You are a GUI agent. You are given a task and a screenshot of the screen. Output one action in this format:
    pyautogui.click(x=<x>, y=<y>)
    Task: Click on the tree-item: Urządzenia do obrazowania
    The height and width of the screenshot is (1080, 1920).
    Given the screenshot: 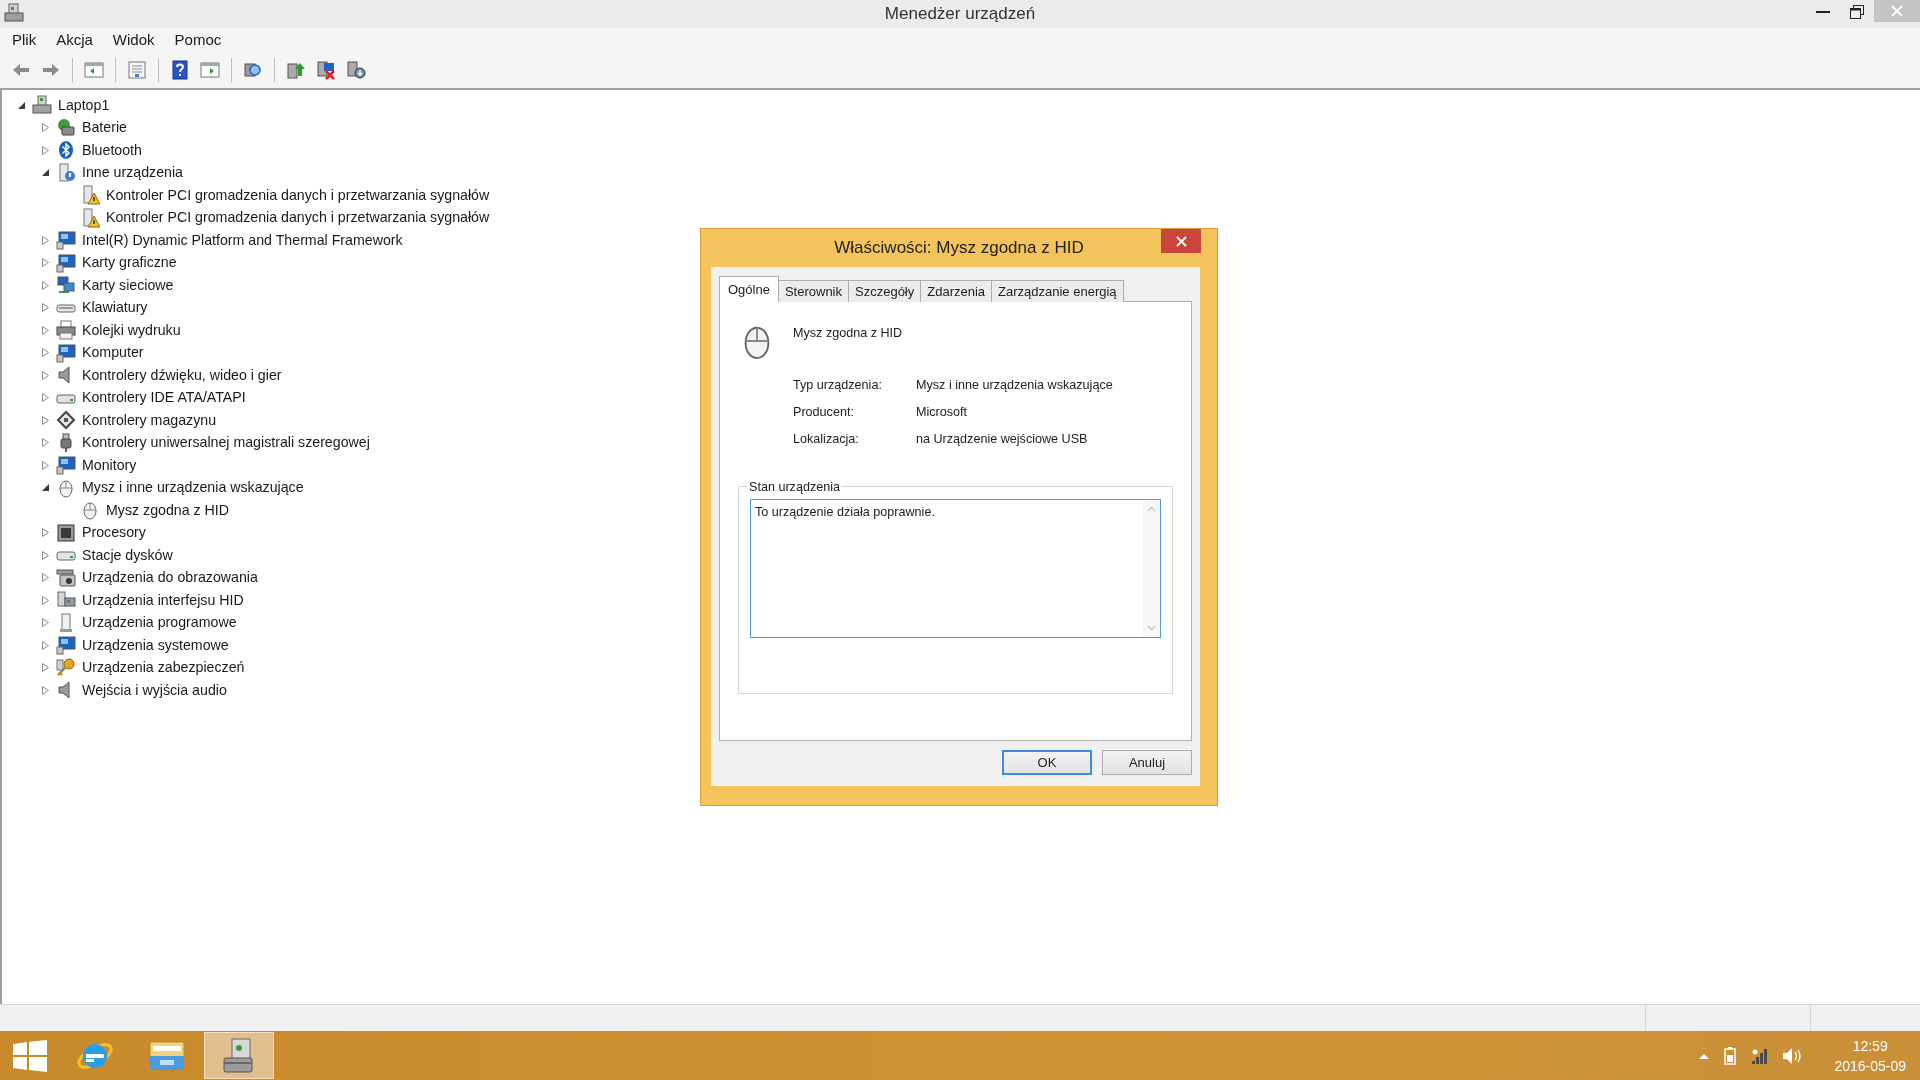 What is the action you would take?
    pyautogui.click(x=170, y=578)
    